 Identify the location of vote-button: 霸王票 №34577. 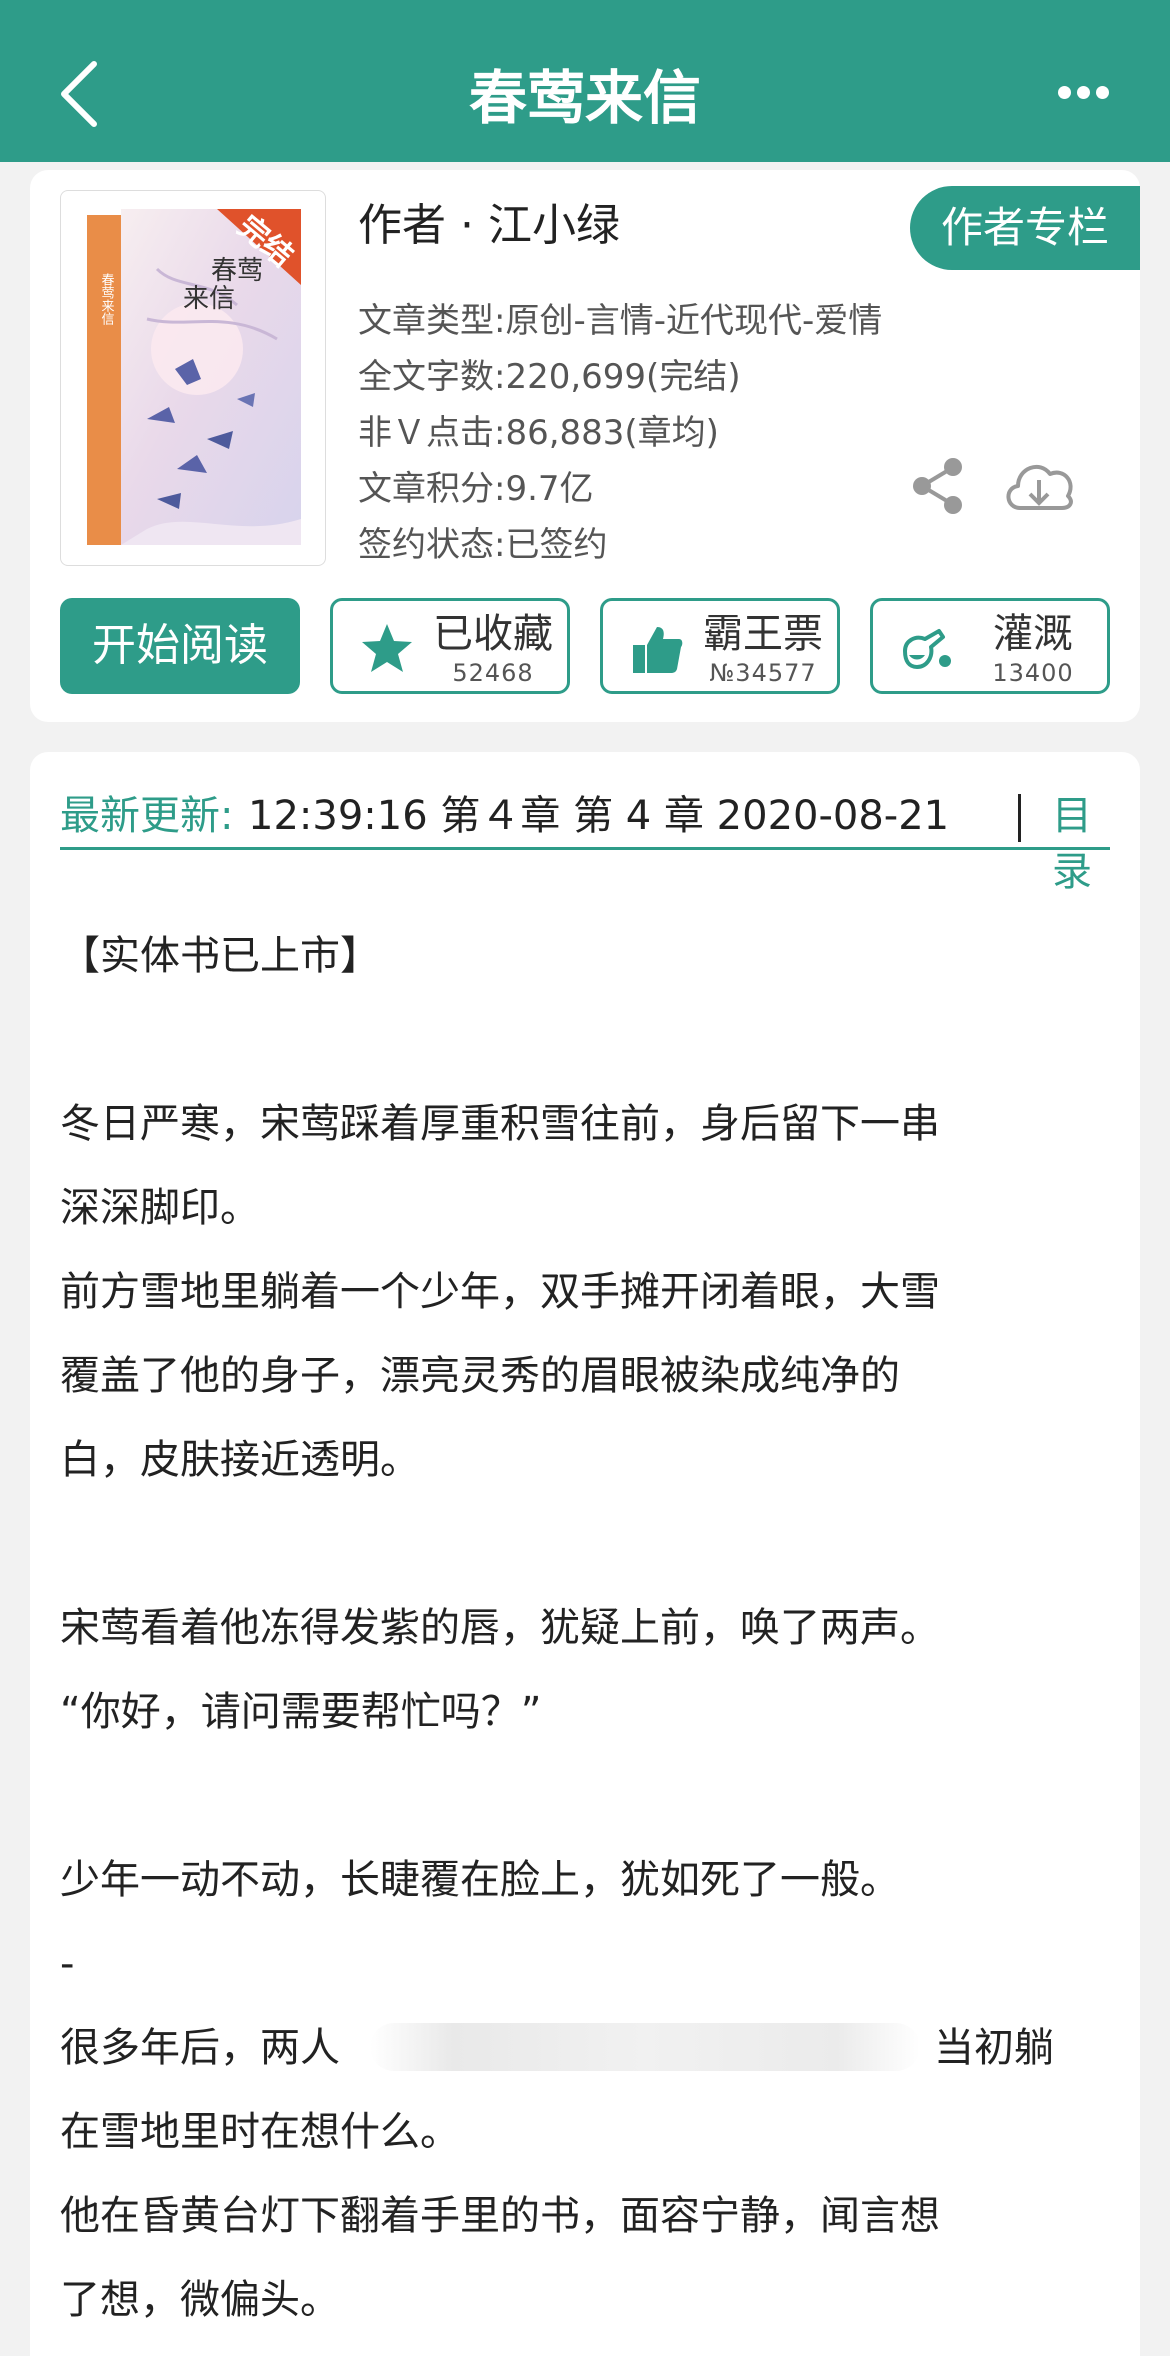
(720, 646).